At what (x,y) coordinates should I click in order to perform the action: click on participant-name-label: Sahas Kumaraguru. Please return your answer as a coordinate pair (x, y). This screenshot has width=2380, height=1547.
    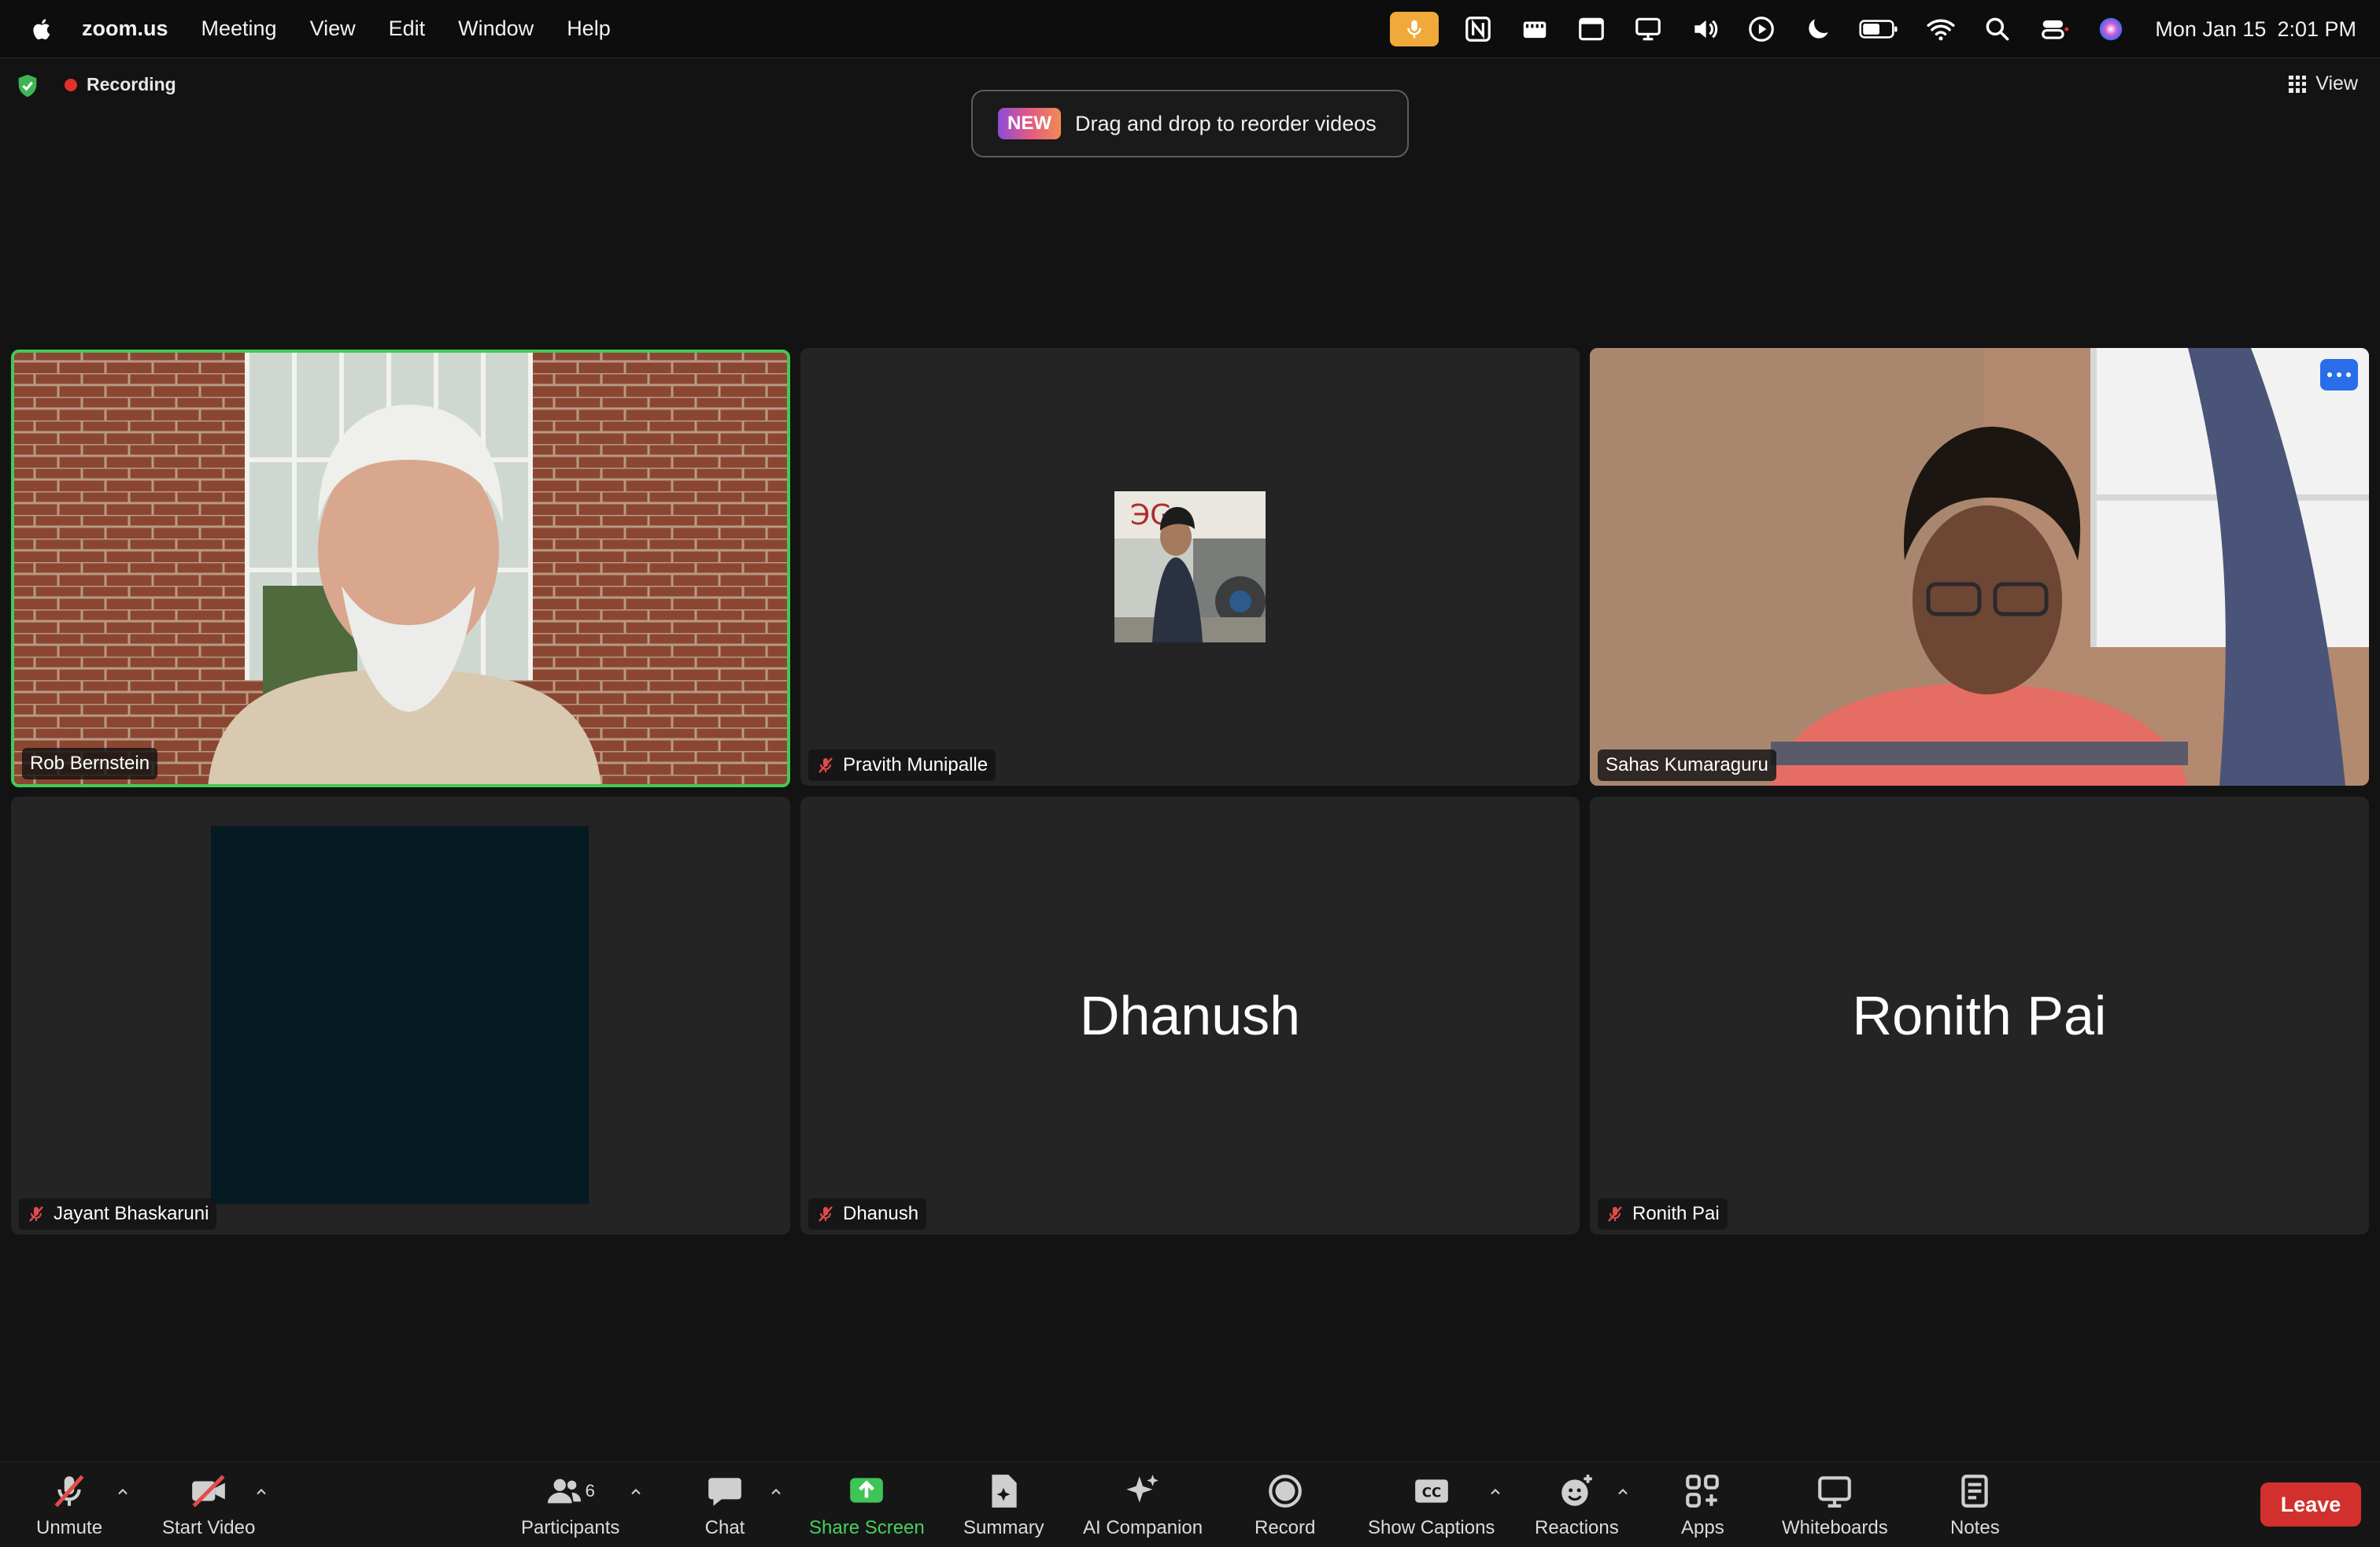
    Looking at the image, I should click on (1687, 765).